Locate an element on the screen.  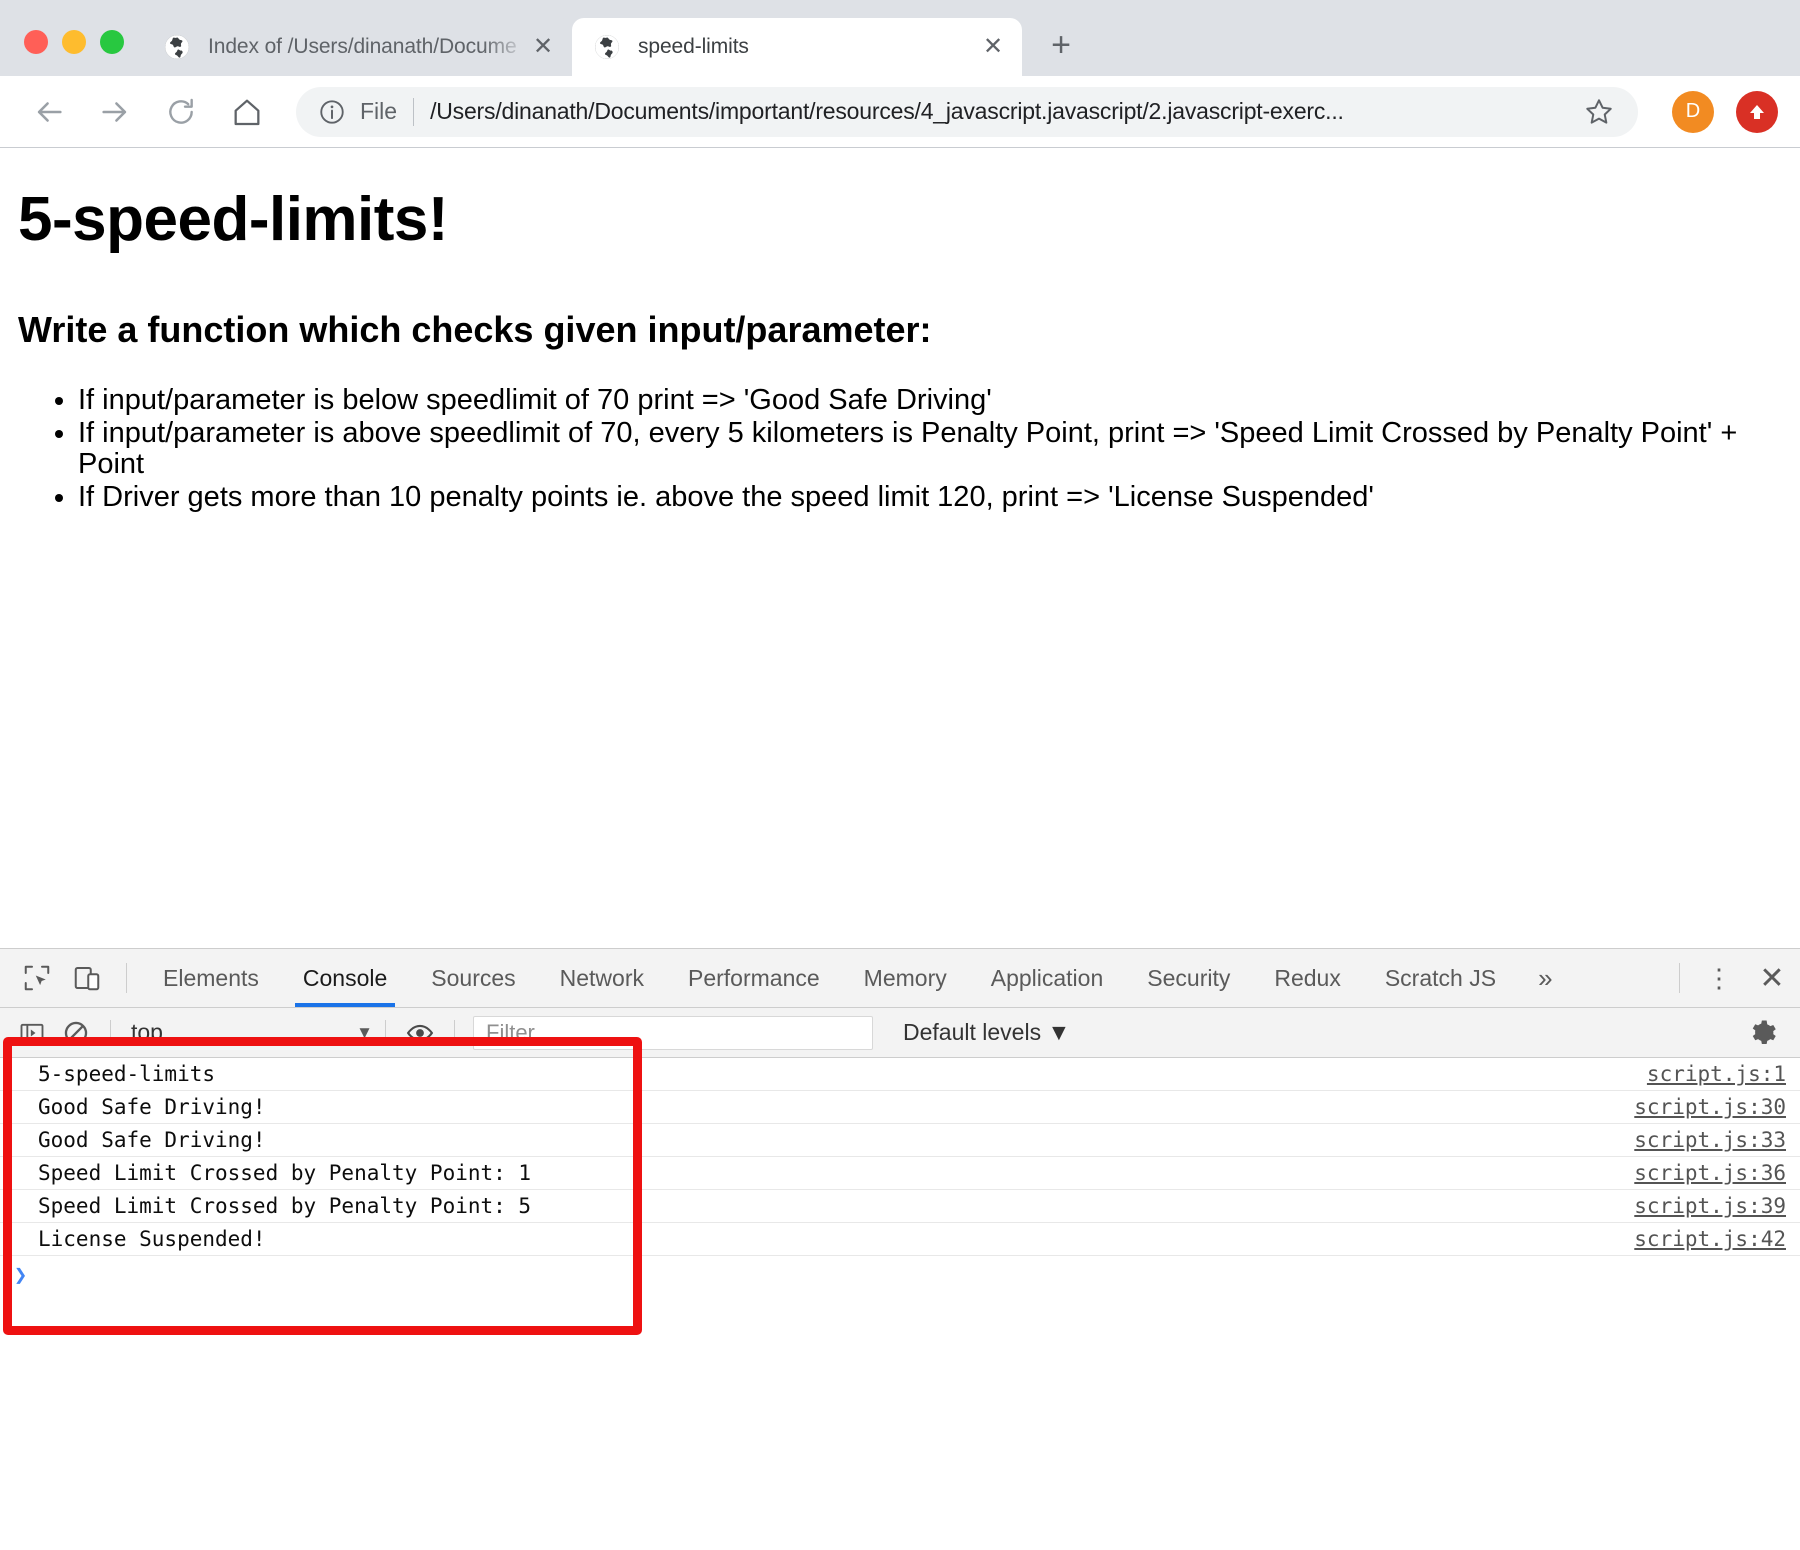
tab-scratch-js: Scratch JS is located at coordinates (1440, 978).